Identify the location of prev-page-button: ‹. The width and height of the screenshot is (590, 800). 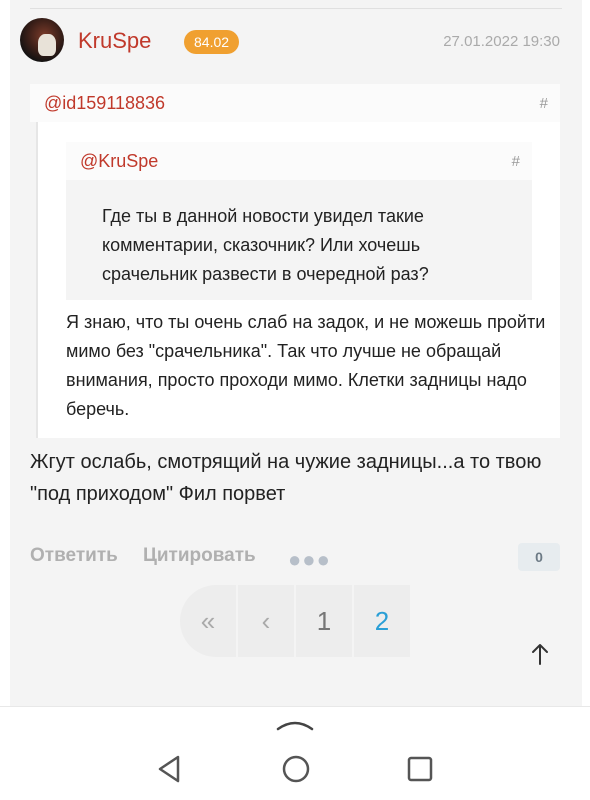
(266, 621).